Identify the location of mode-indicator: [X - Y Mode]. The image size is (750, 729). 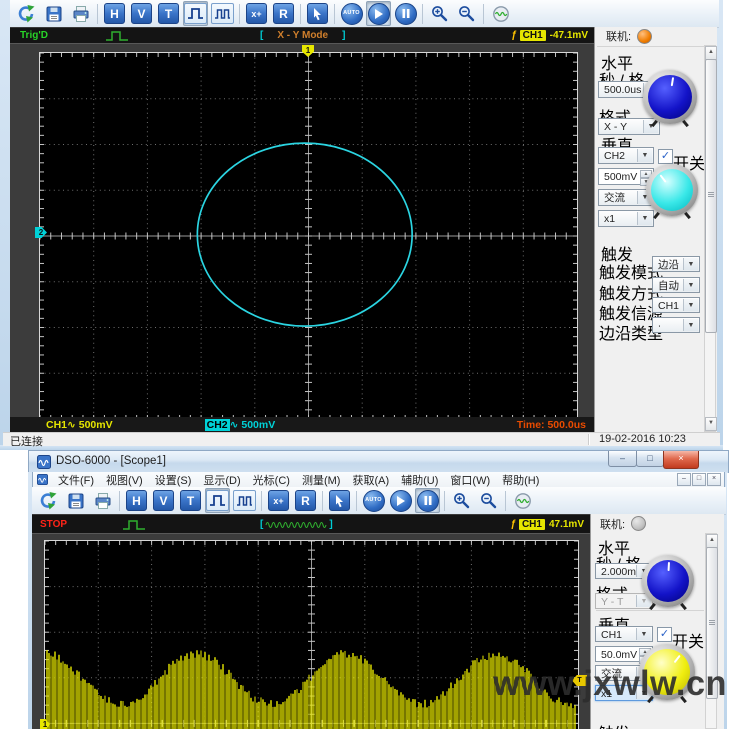
(302, 35).